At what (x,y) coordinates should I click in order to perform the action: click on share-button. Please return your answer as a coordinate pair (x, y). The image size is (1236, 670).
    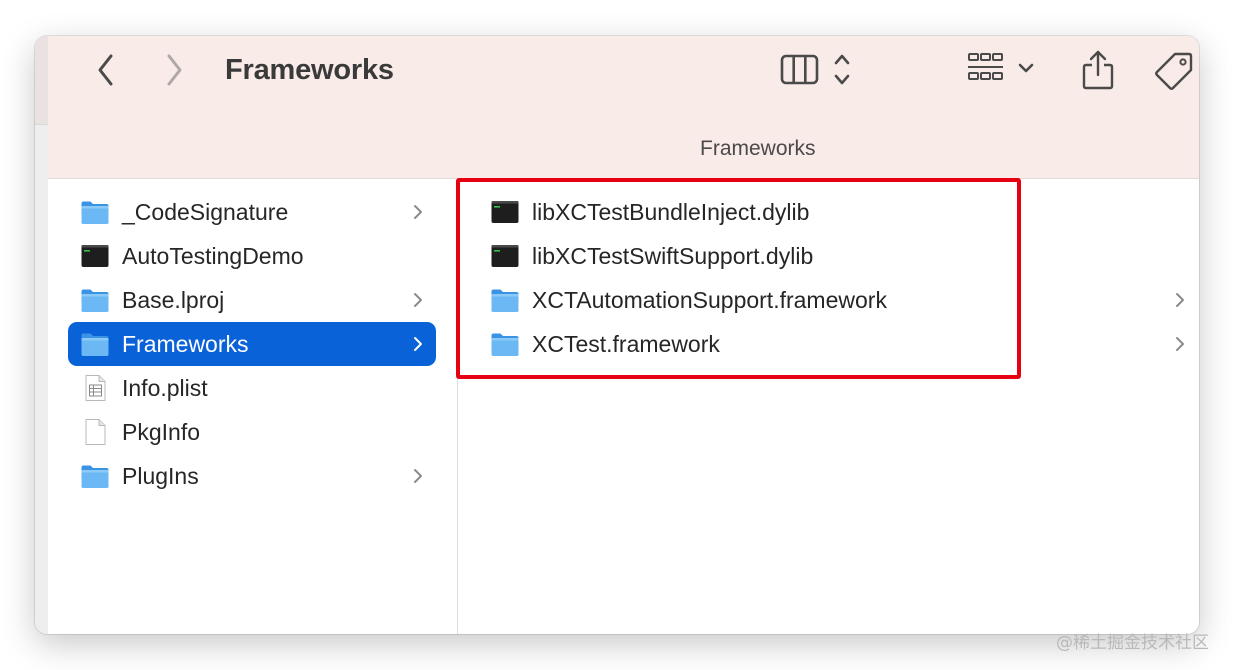
    Looking at the image, I should click on (1098, 70).